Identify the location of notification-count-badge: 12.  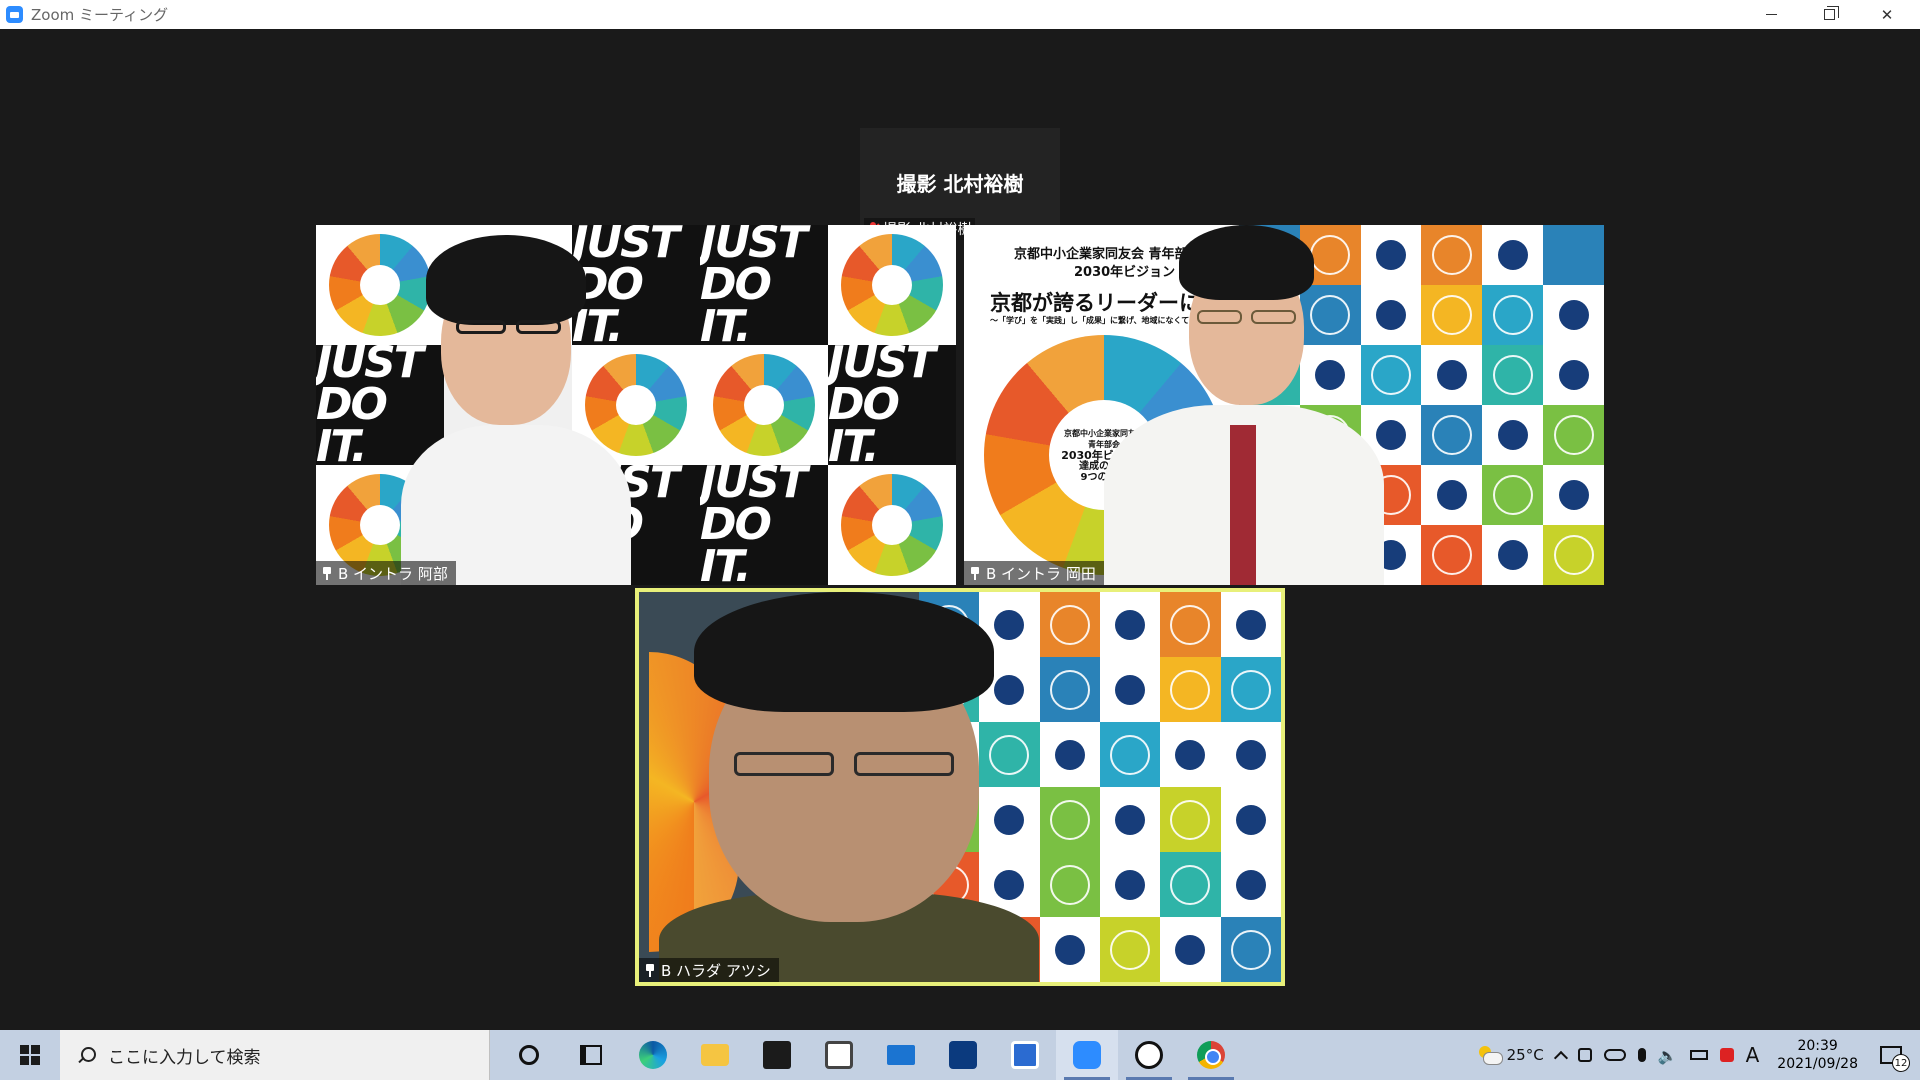
(1901, 1063).